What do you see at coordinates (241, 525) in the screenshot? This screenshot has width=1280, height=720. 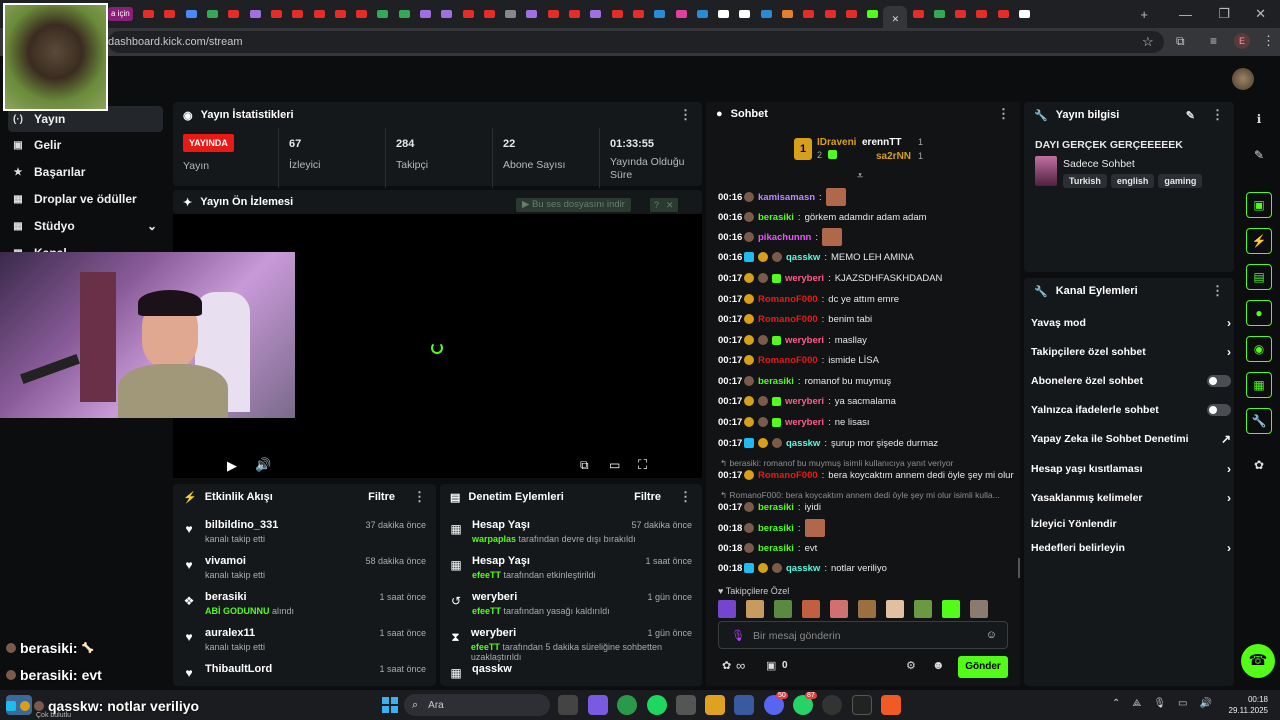 I see `activity-username: bilbildino_331` at bounding box center [241, 525].